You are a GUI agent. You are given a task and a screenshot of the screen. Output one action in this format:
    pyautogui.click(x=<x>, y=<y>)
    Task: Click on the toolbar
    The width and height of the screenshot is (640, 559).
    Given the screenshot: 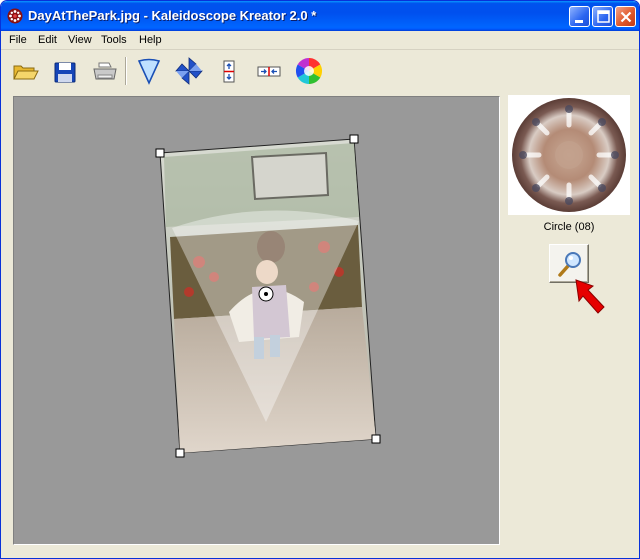 What is the action you would take?
    pyautogui.click(x=320, y=71)
    